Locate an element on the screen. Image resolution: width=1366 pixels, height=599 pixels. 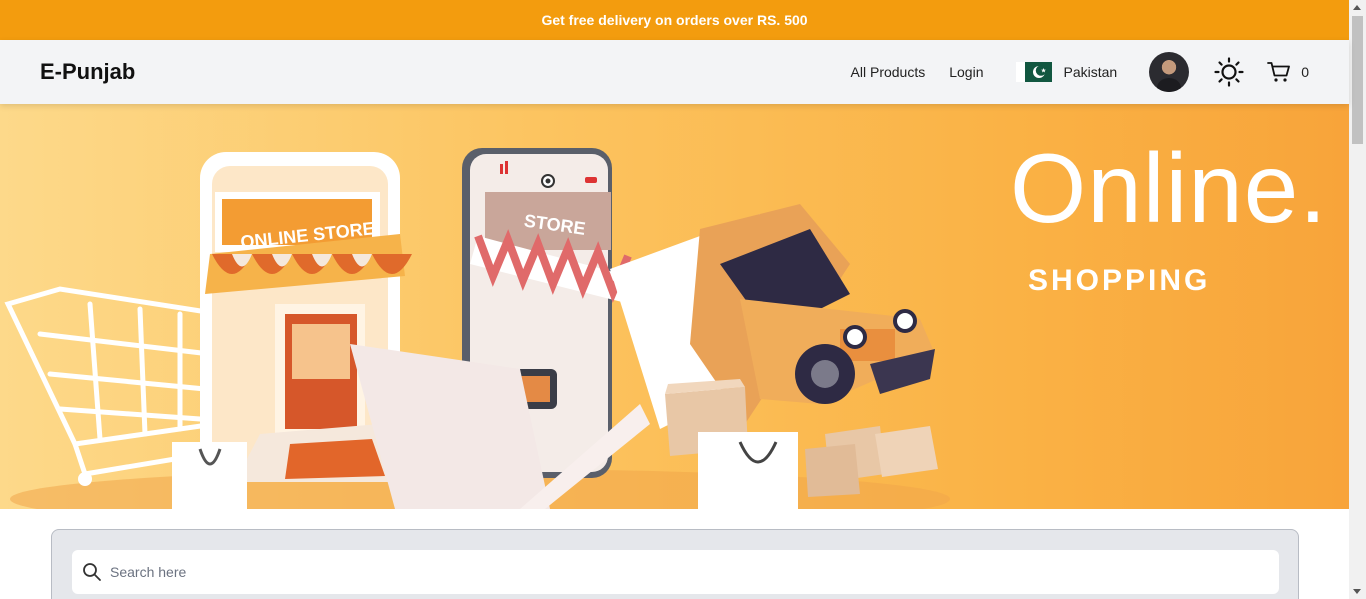
cart-count: 0 is located at coordinates (1305, 72).